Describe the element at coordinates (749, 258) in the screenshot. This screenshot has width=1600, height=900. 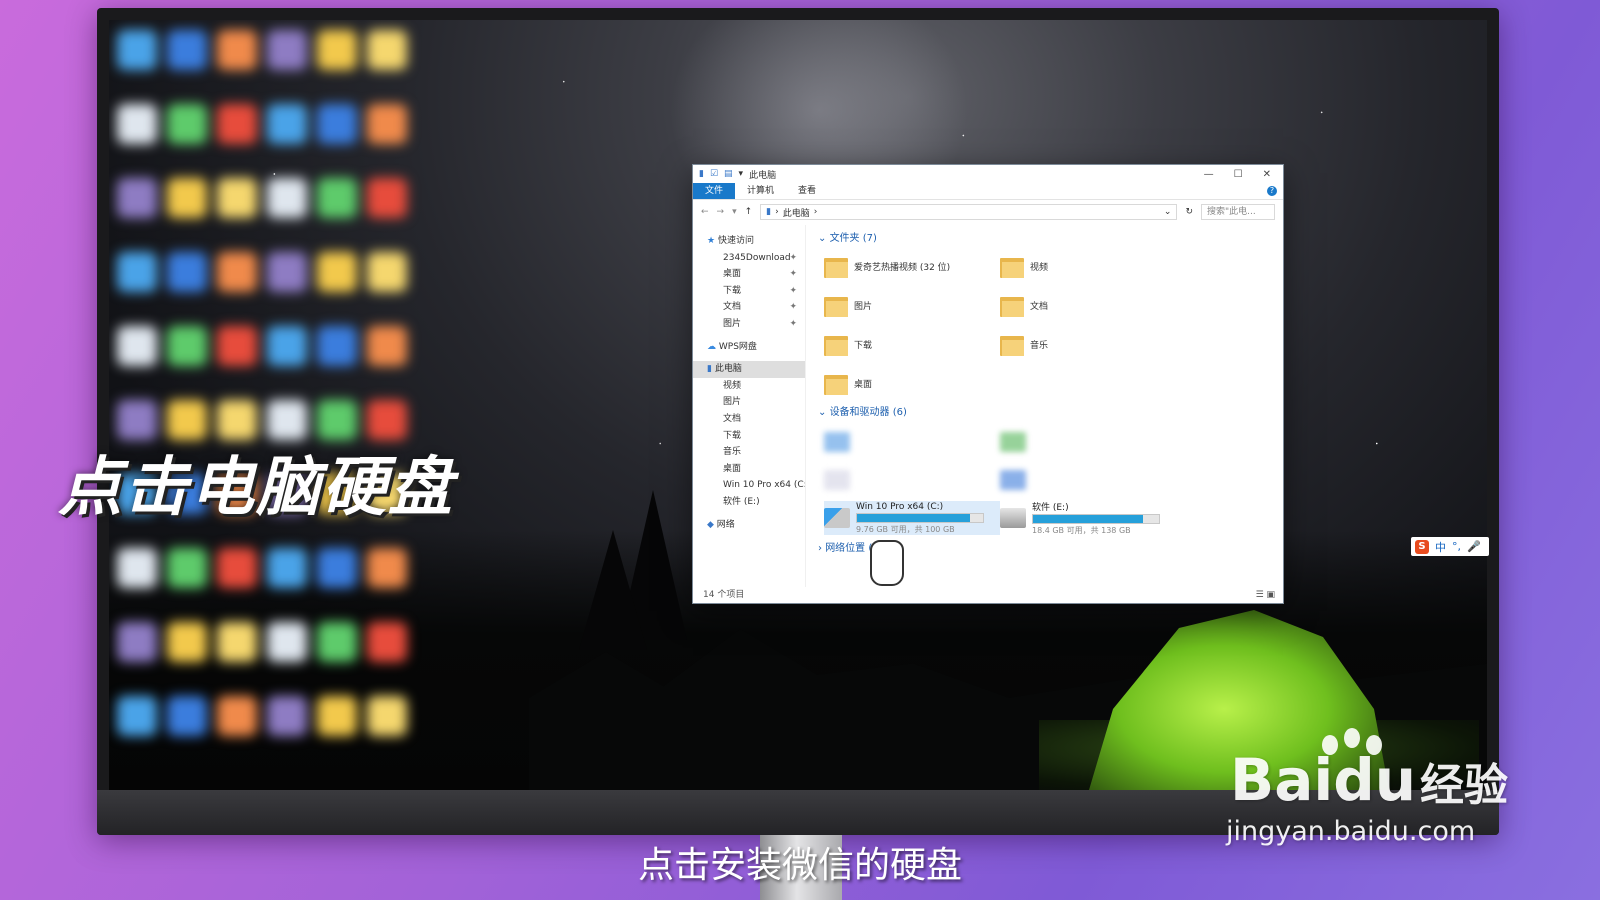
I see `nav-item: 2345Download ✦` at that location.